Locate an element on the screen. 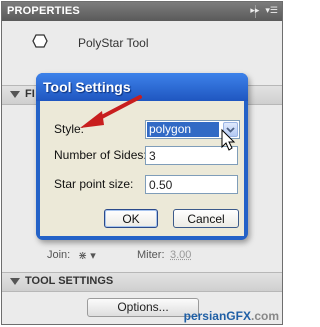  mouse-cursor-icon is located at coordinates (228, 139).